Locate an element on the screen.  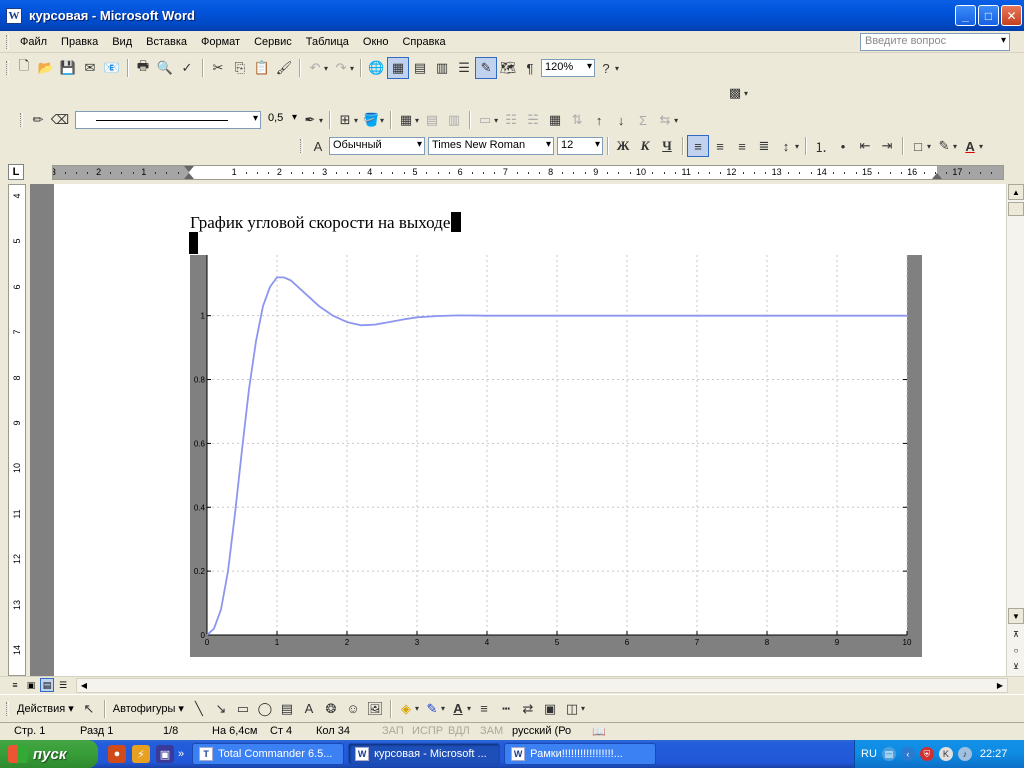
shadow-icon: ▣ is located at coordinates (550, 709).